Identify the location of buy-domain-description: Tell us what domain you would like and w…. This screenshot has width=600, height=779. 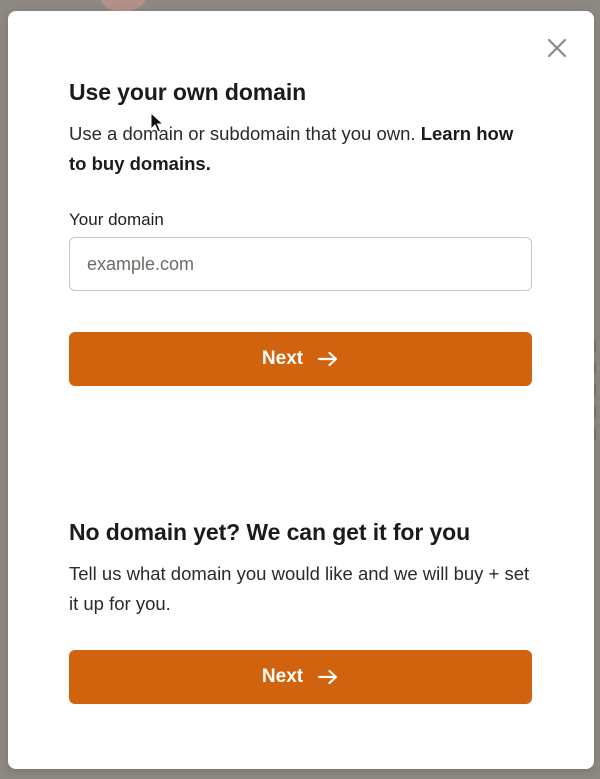
(299, 588).